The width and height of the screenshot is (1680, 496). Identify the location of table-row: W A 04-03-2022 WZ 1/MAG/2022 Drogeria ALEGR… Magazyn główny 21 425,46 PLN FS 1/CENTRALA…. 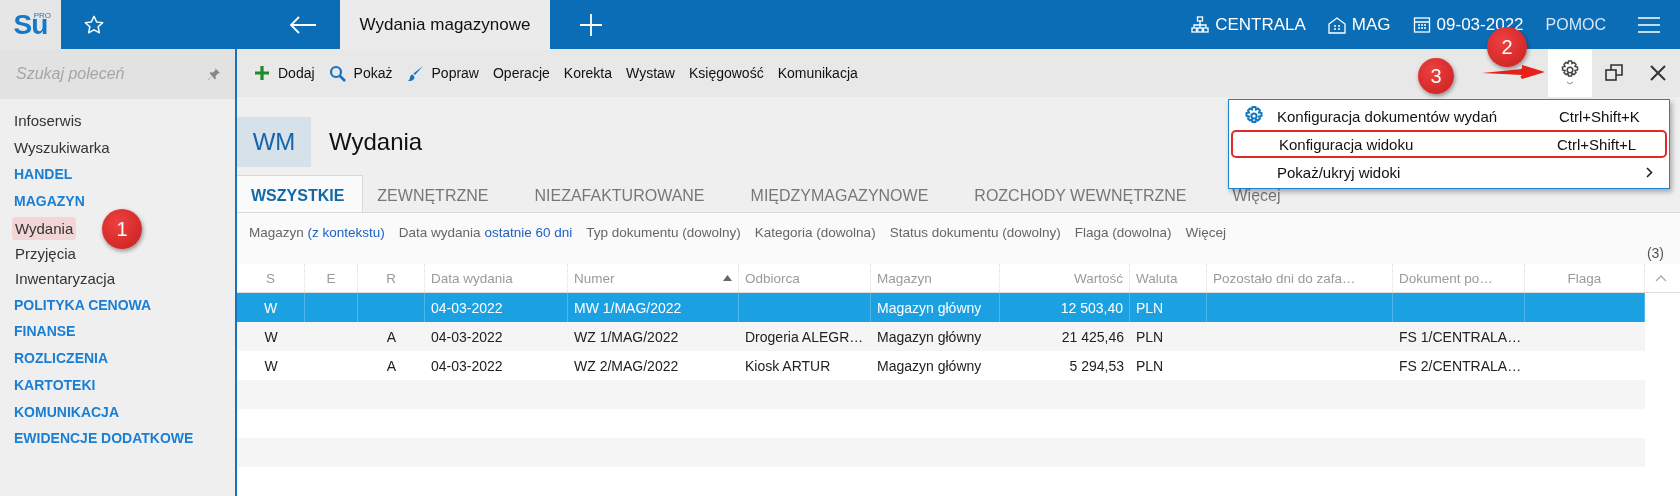
(941, 336).